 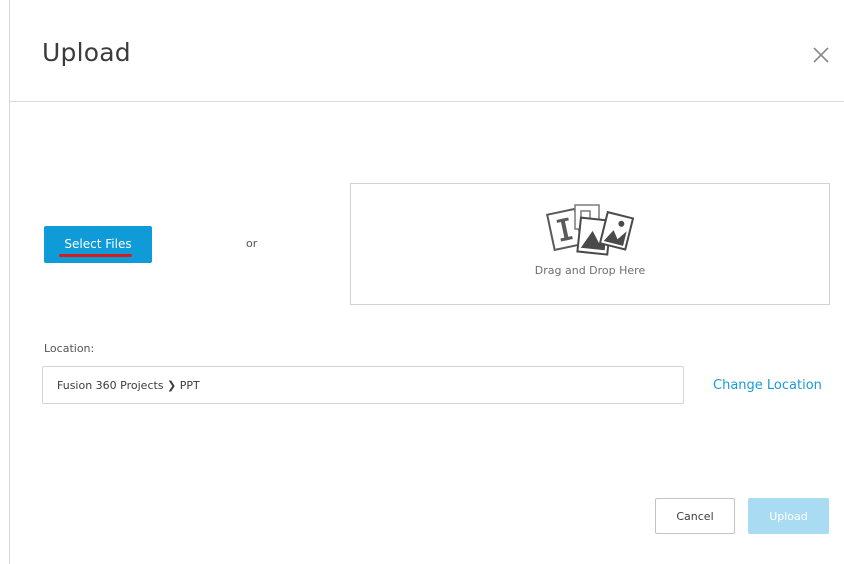 What do you see at coordinates (69, 348) in the screenshot?
I see `location-label: Location:` at bounding box center [69, 348].